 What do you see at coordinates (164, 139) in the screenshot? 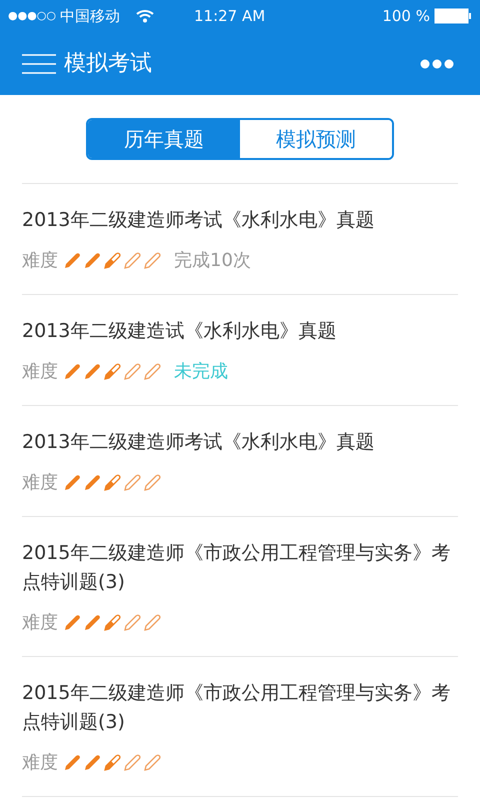
I see `tab: 历年真题` at bounding box center [164, 139].